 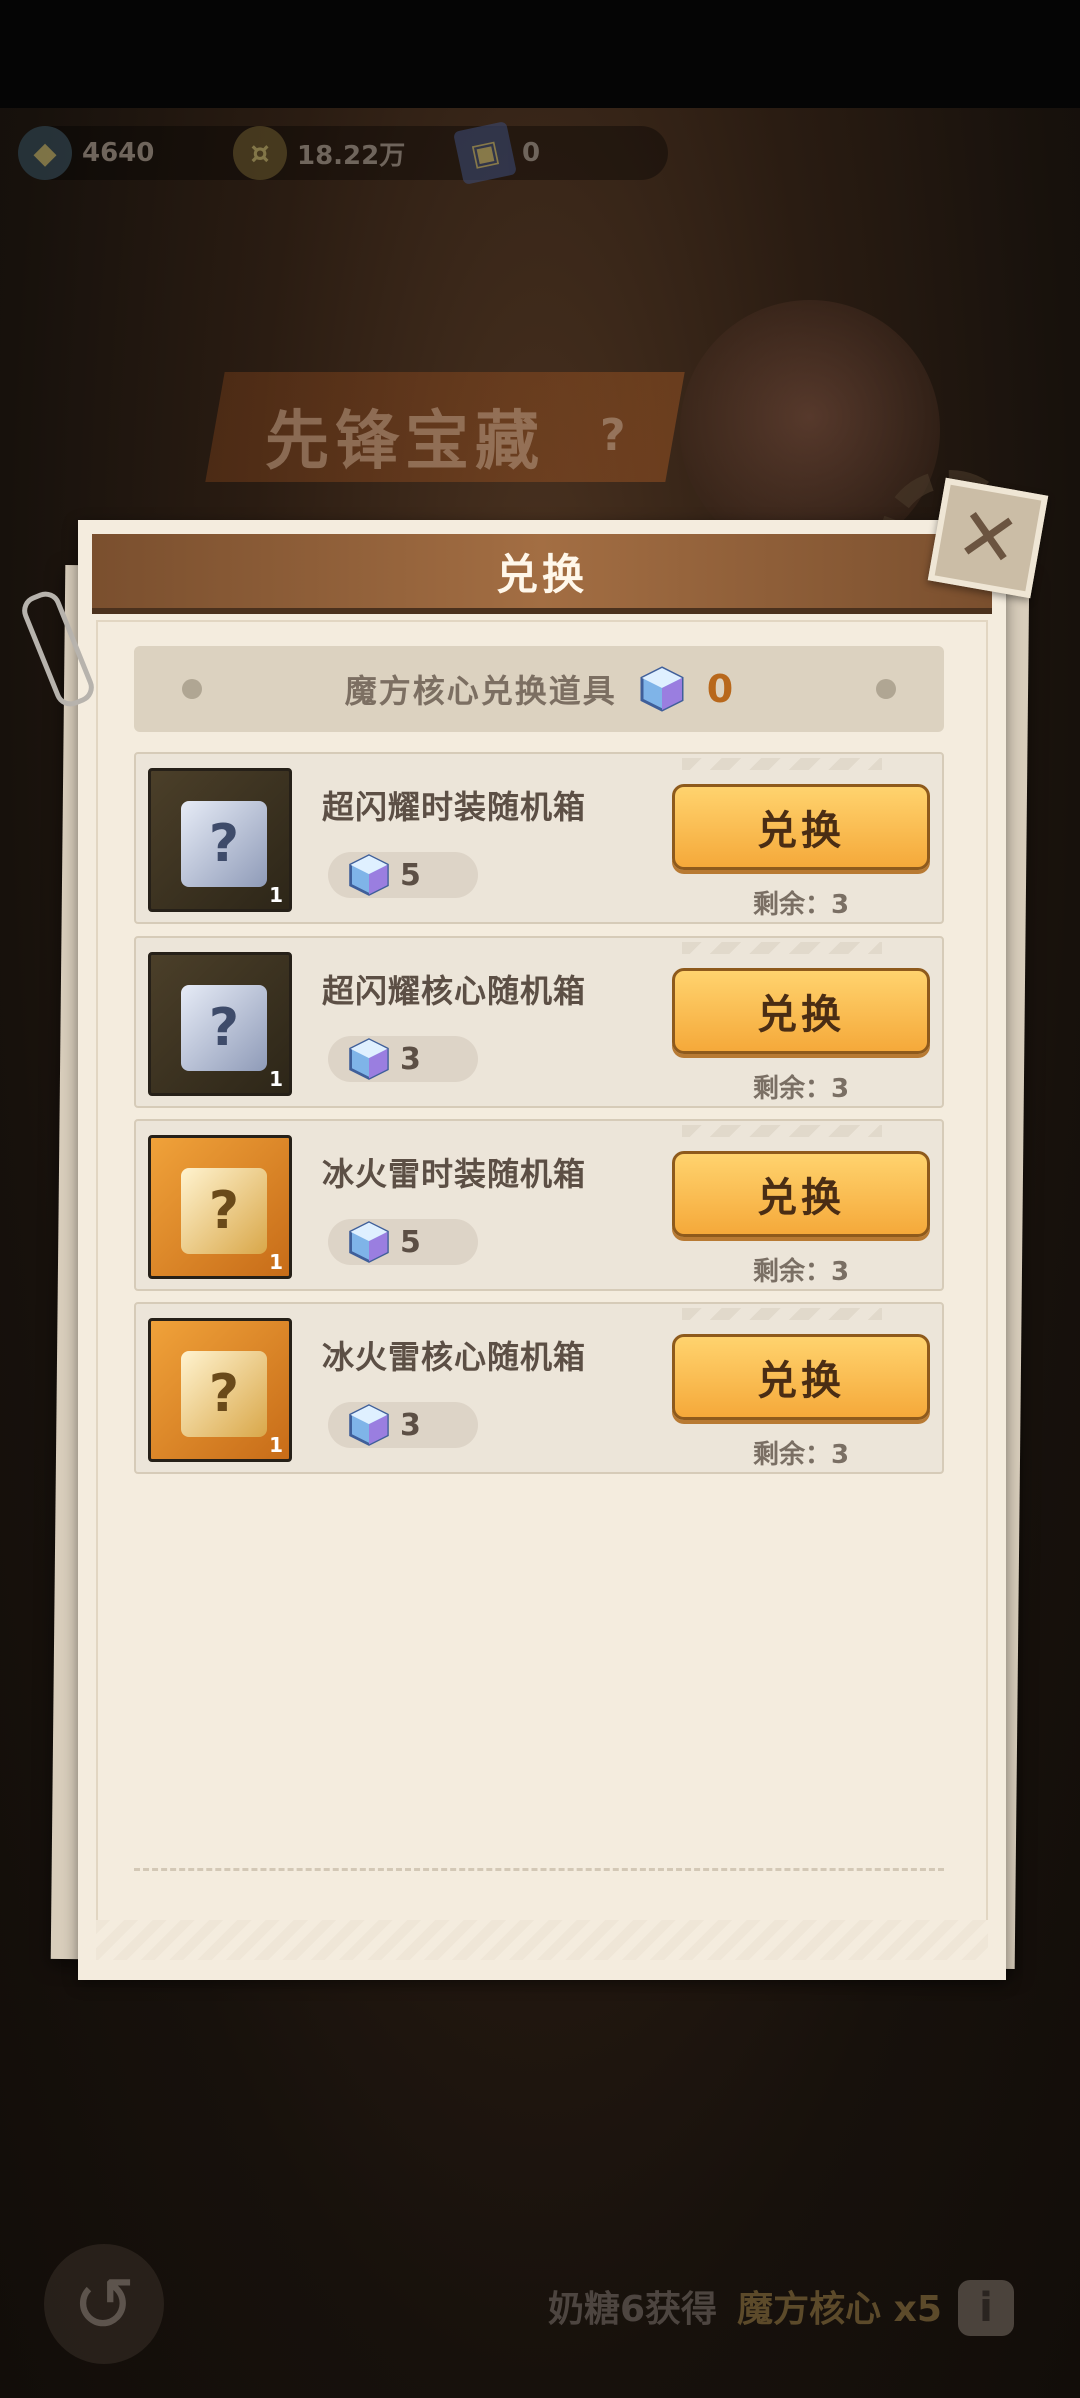 I want to click on dialog-title: 兑换, so click(x=541, y=574).